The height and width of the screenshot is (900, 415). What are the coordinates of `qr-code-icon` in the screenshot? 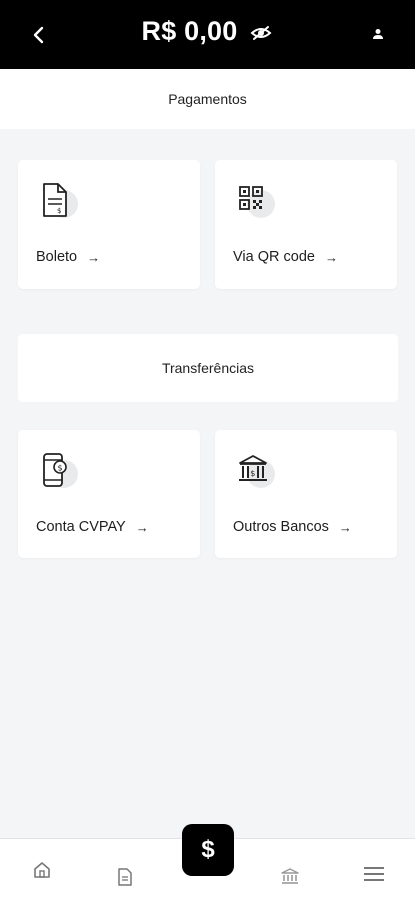 It's located at (256, 202).